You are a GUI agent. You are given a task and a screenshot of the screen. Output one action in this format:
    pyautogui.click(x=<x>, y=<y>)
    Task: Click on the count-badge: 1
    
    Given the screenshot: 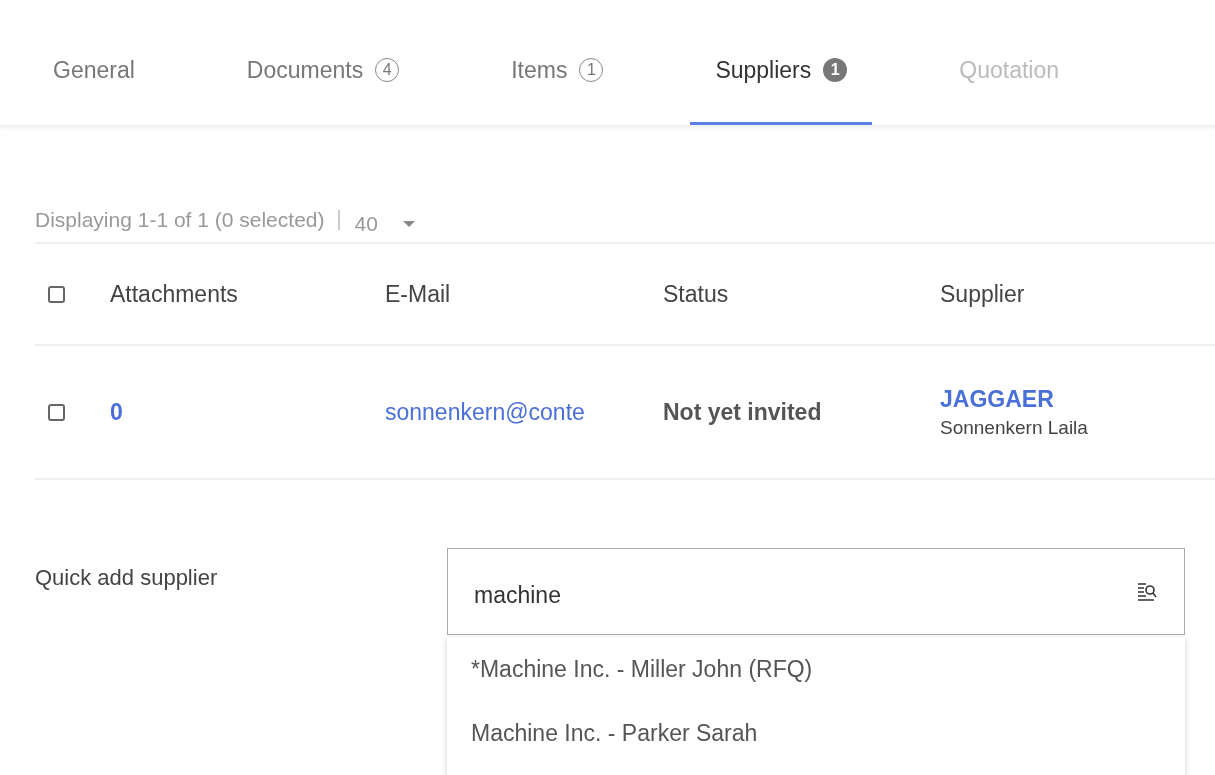 What is the action you would take?
    pyautogui.click(x=835, y=70)
    